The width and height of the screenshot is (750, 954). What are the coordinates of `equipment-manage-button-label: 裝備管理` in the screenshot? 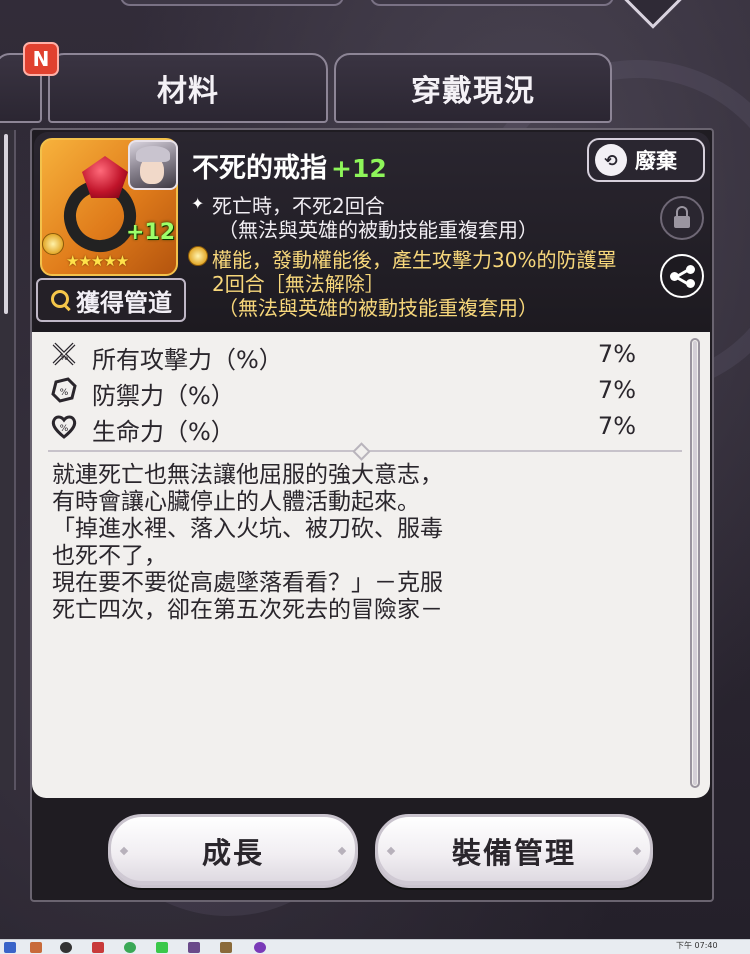 It's located at (513, 853).